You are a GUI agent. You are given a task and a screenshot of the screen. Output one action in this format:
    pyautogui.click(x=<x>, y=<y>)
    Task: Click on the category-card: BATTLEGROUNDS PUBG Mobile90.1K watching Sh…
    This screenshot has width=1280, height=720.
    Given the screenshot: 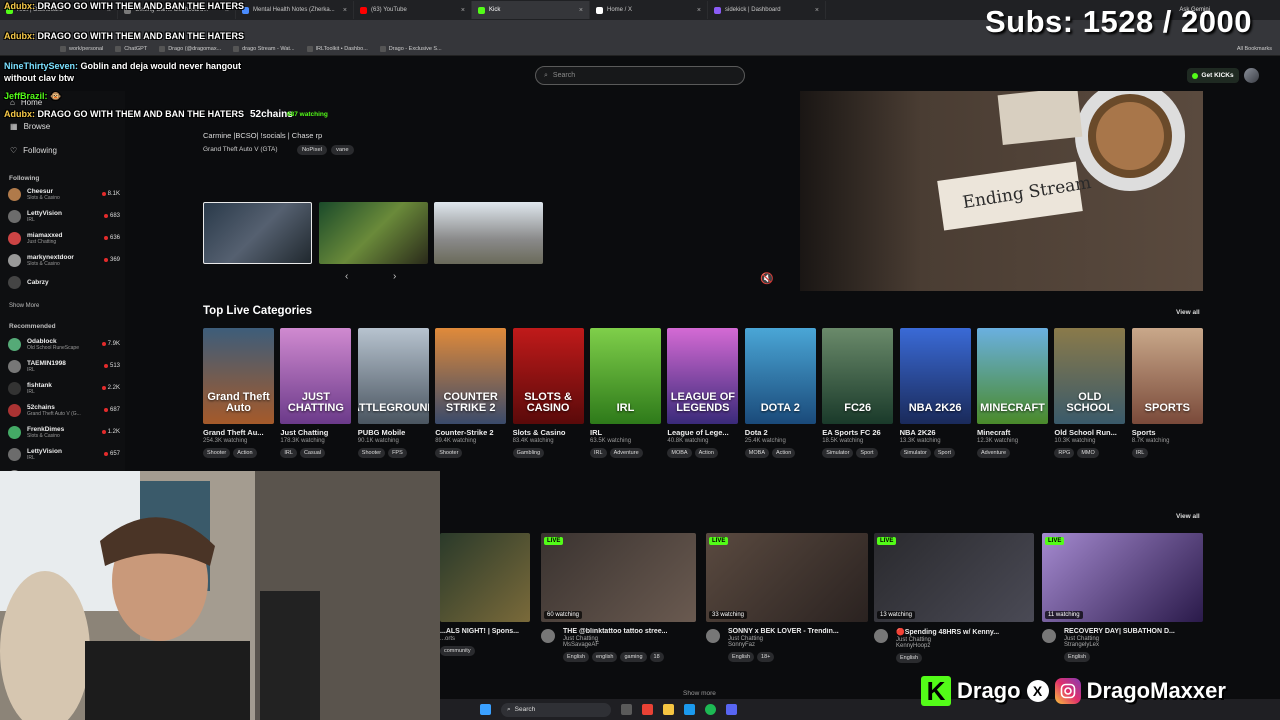 What is the action you would take?
    pyautogui.click(x=393, y=393)
    